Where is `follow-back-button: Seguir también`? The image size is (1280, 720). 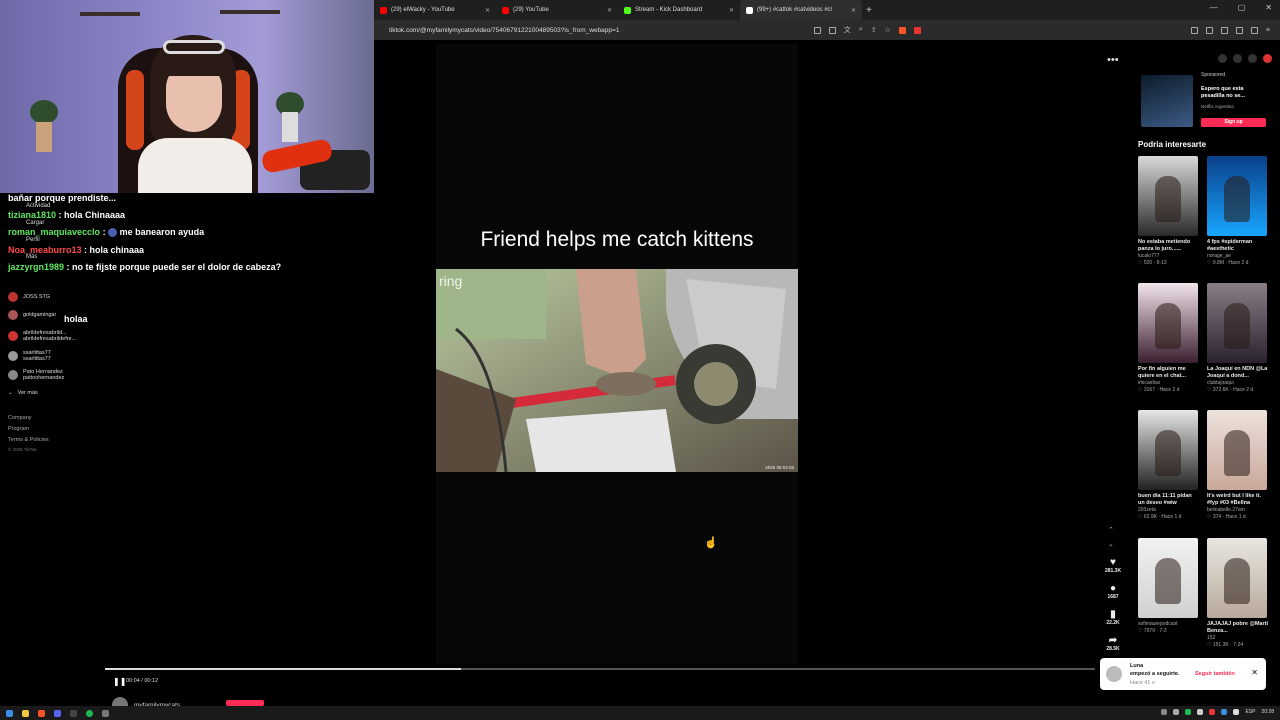
follow-back-button: Seguir también is located at coordinates (1215, 674).